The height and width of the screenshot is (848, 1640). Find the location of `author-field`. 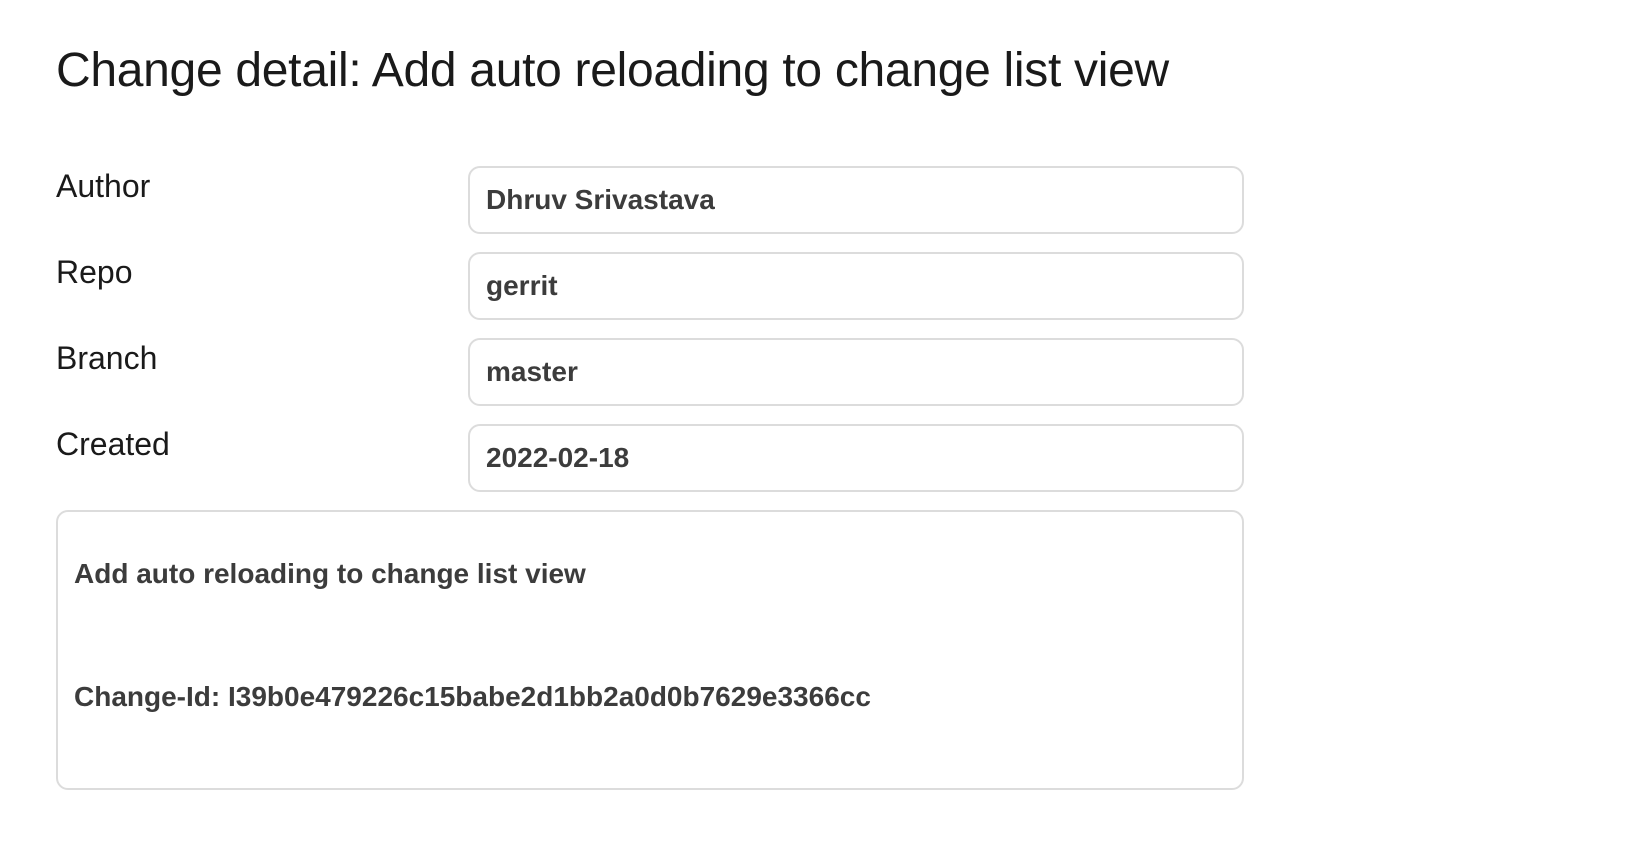

author-field is located at coordinates (856, 200).